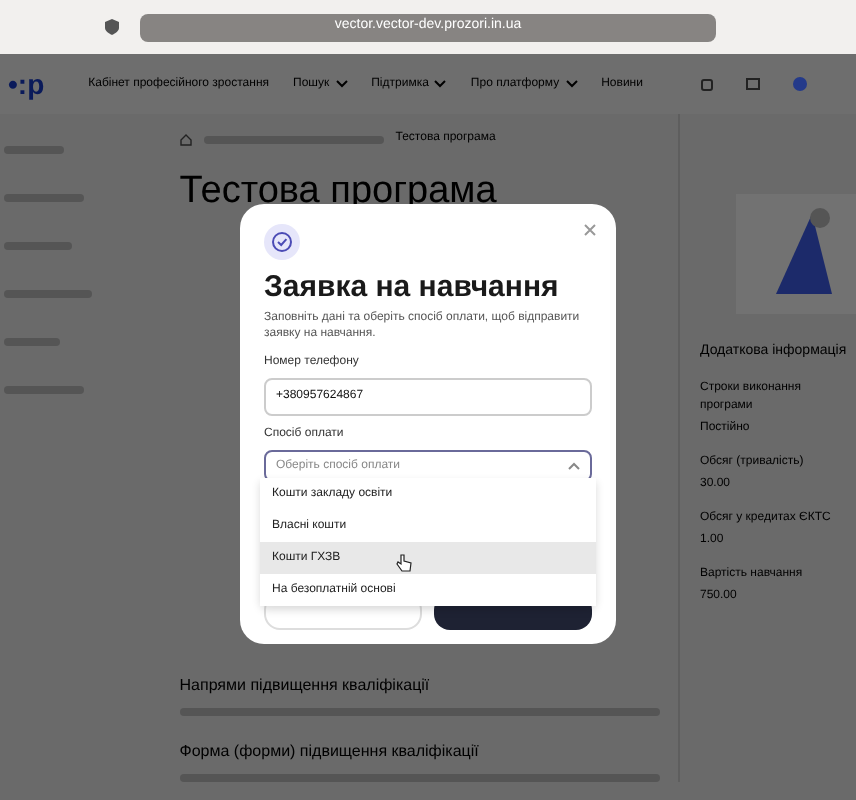 The width and height of the screenshot is (856, 800). Describe the element at coordinates (305, 685) in the screenshot. I see `section-title: Напрями підвищення кваліфікації` at that location.